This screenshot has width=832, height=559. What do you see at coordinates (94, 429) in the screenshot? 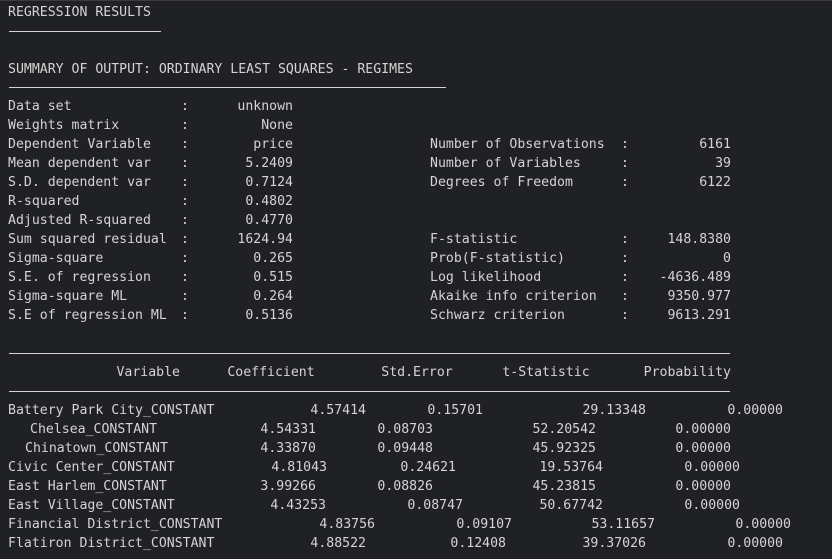
I see `cell-variable: Chelsea_CONSTANT` at bounding box center [94, 429].